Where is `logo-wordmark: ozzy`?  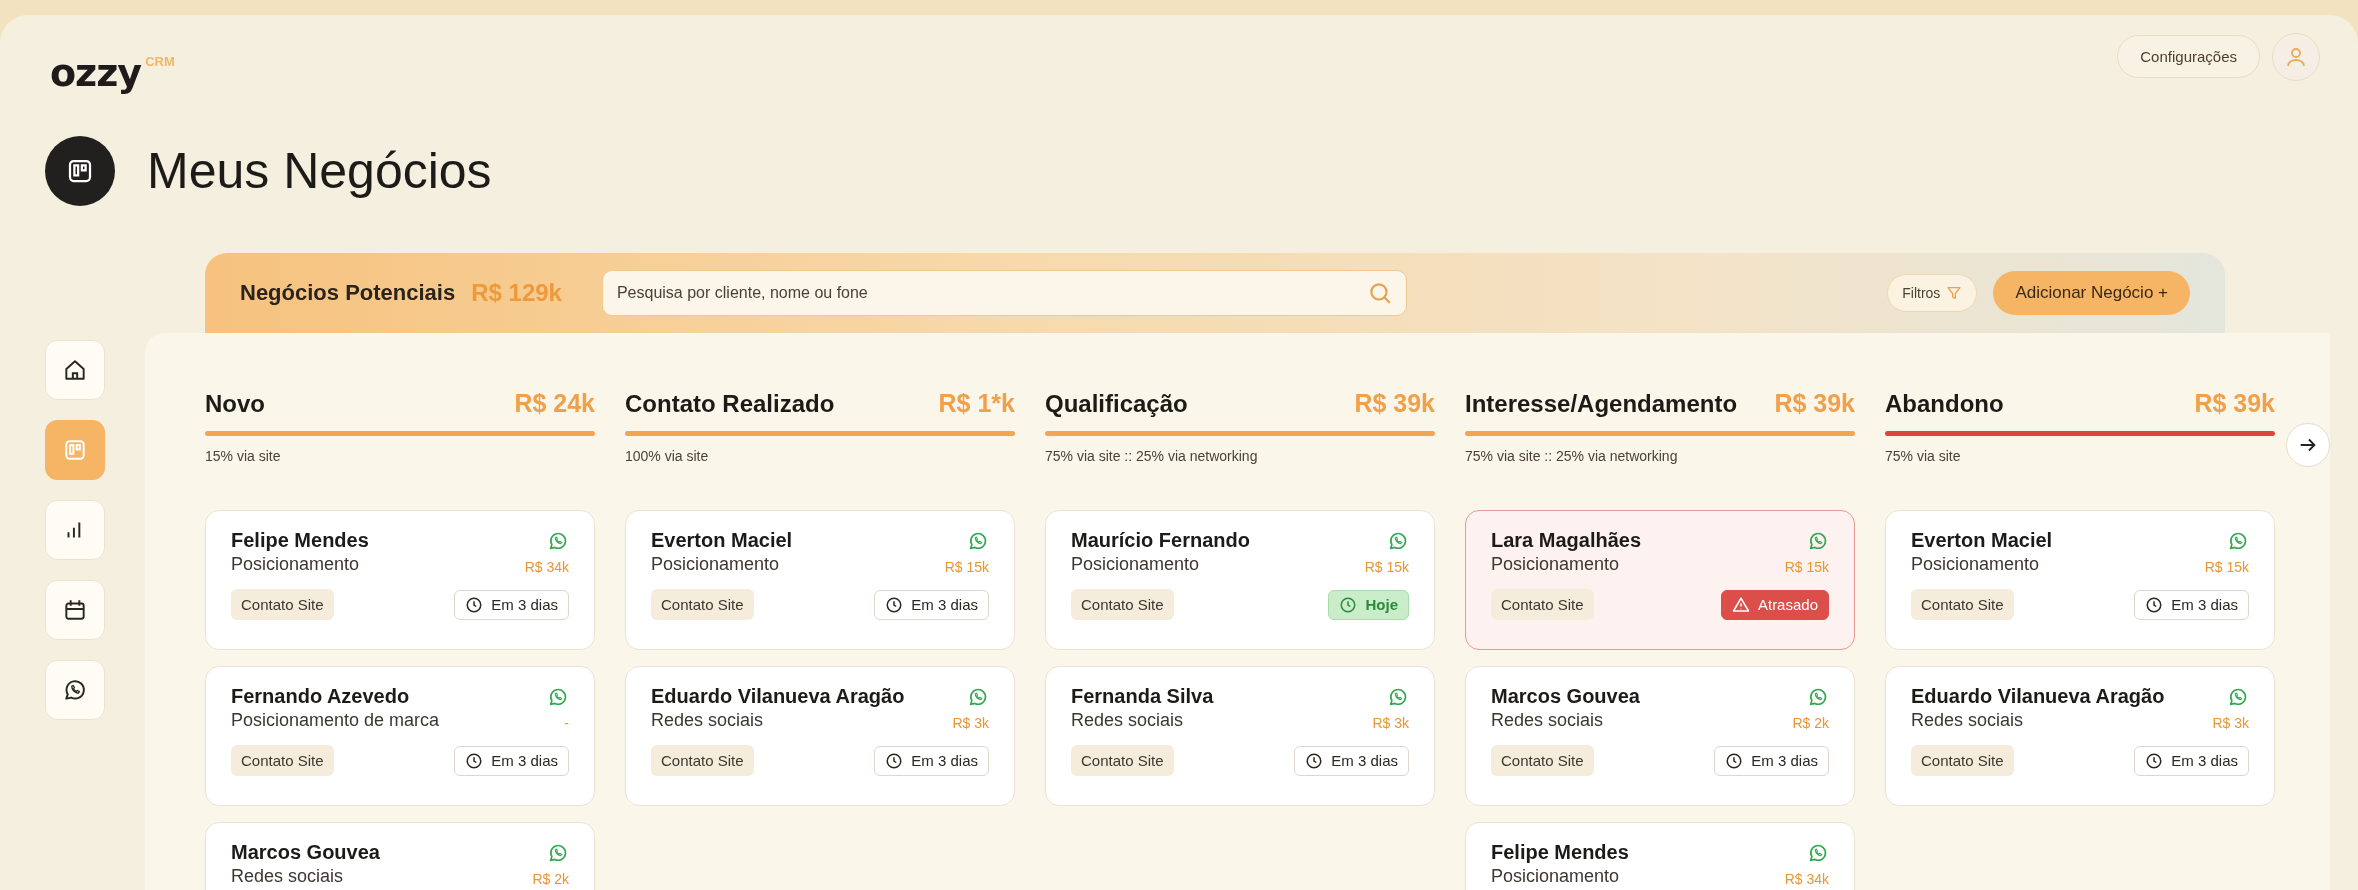
logo-wordmark: ozzy is located at coordinates (96, 73).